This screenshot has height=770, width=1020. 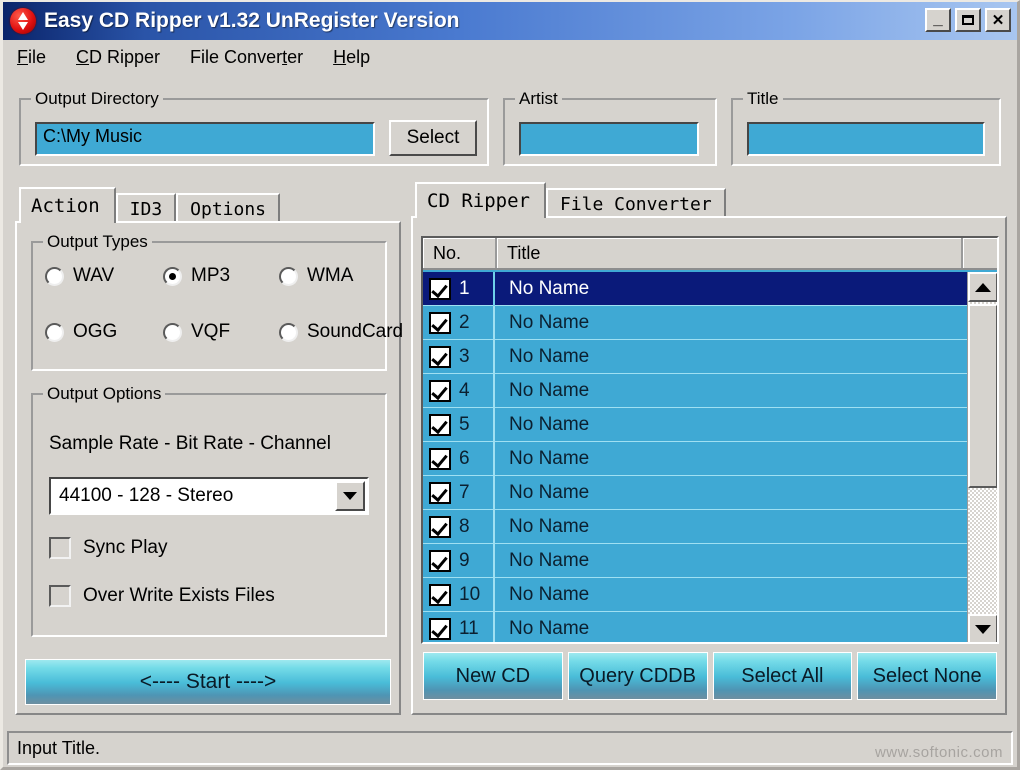 What do you see at coordinates (866, 139) in the screenshot?
I see `title-input` at bounding box center [866, 139].